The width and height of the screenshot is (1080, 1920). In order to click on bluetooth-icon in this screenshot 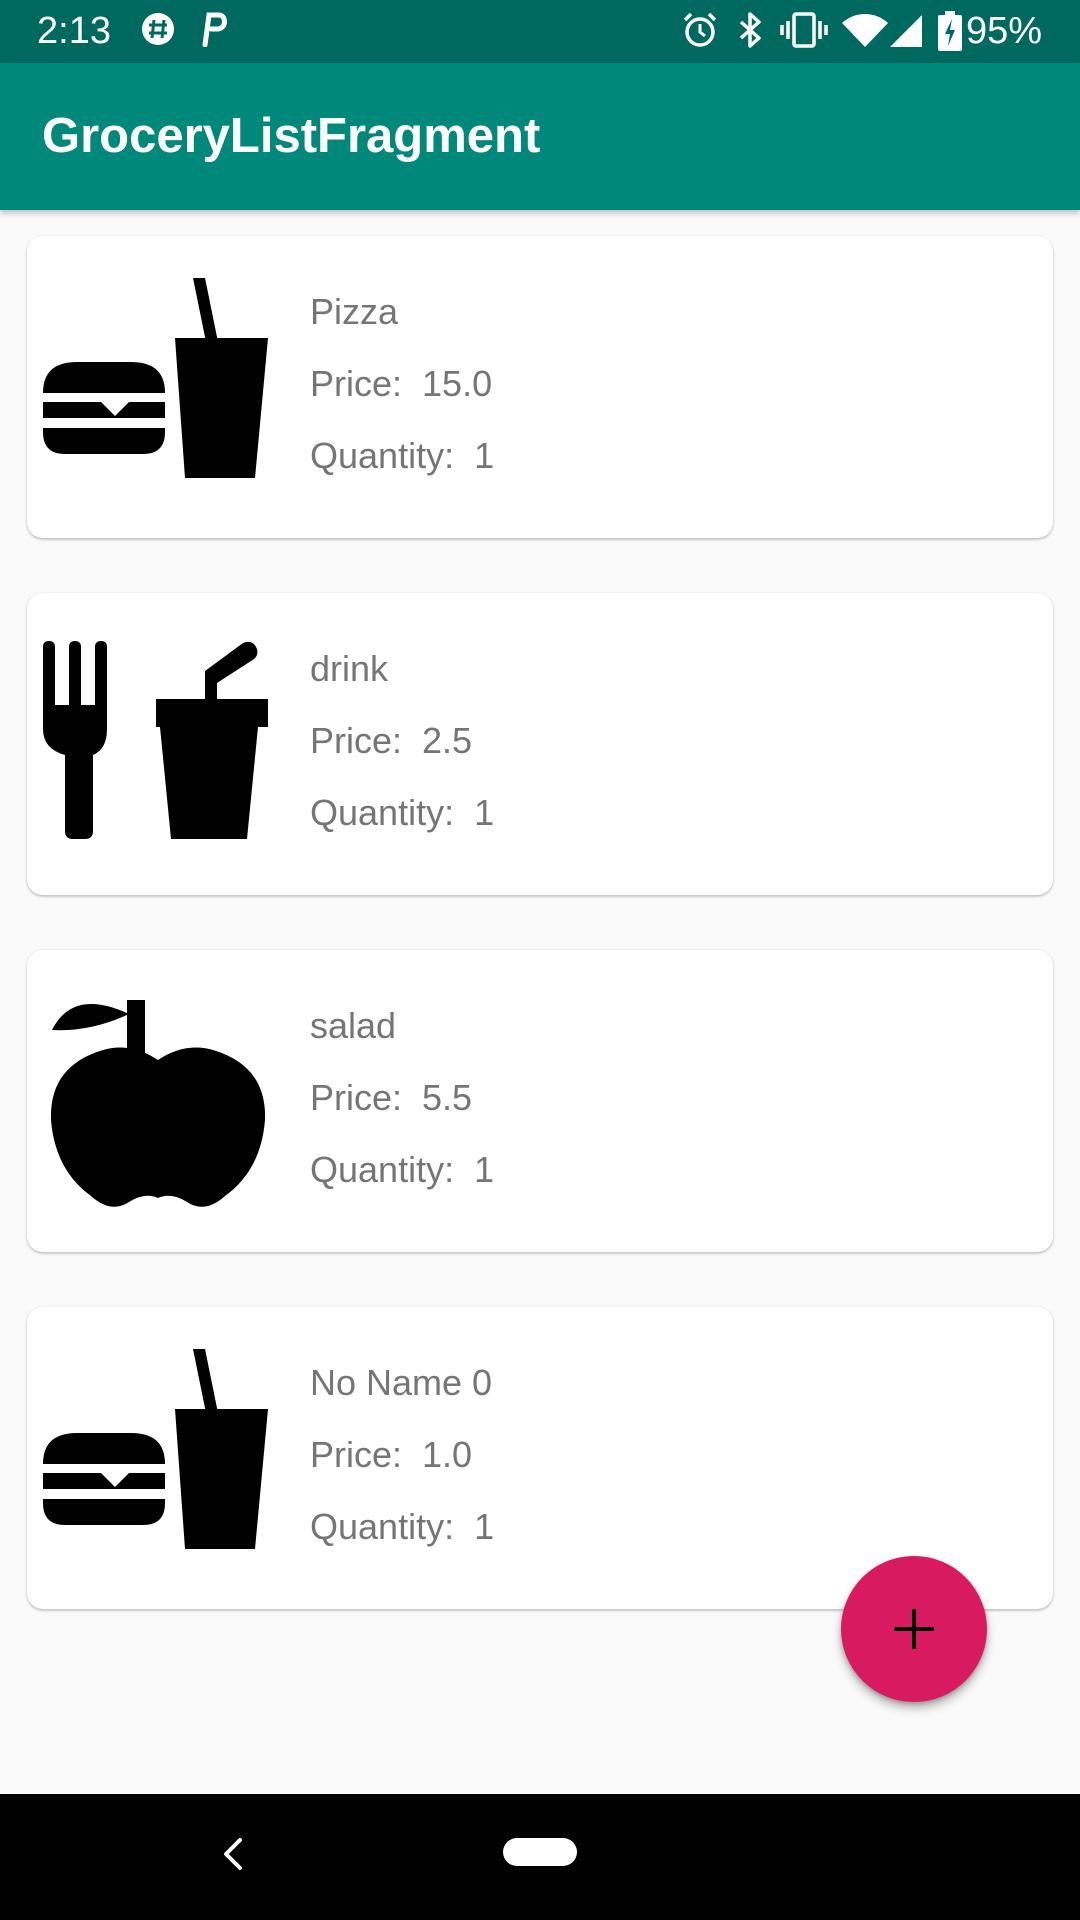, I will do `click(750, 30)`.